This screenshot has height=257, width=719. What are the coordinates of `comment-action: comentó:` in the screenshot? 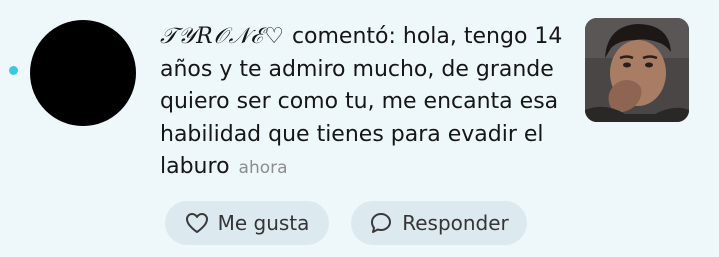 It's located at (343, 36).